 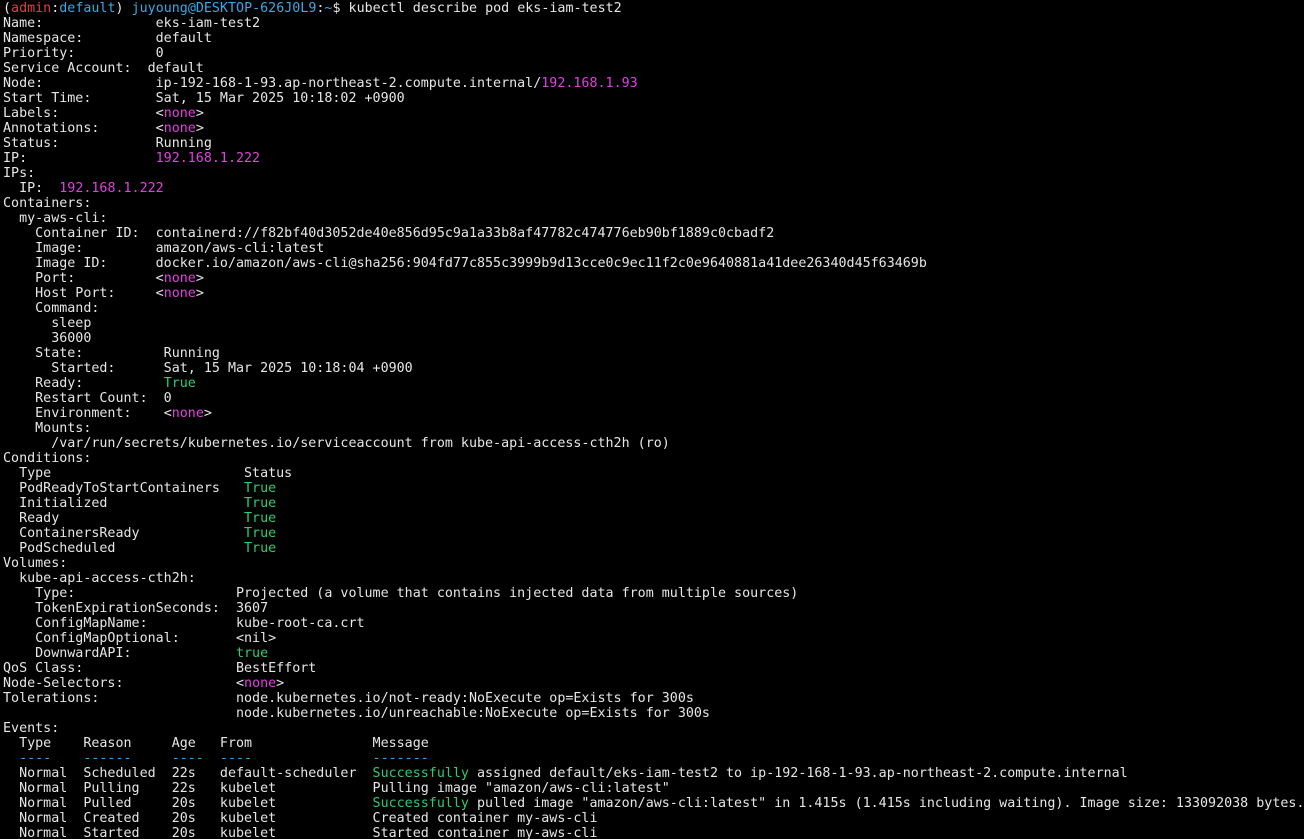 What do you see at coordinates (47, 323) in the screenshot?
I see `terminal-text-segment: sleep` at bounding box center [47, 323].